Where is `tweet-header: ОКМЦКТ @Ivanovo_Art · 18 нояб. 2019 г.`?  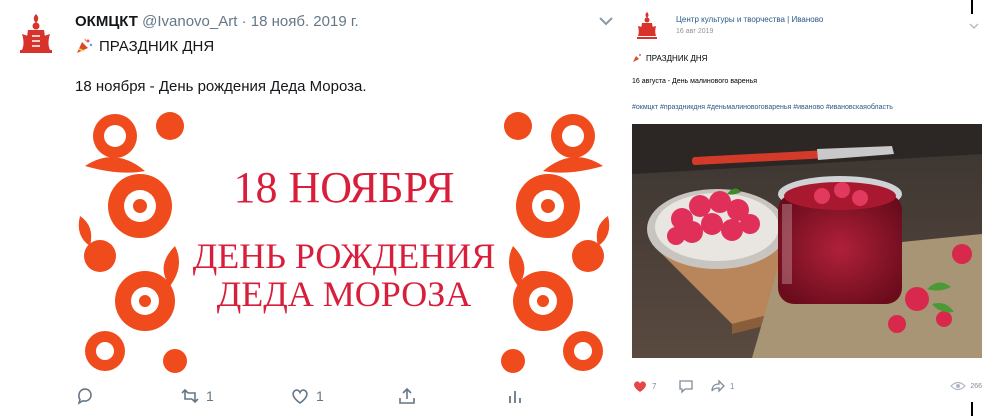 tweet-header: ОКМЦКТ @Ivanovo_Art · 18 нояб. 2019 г. is located at coordinates (217, 21).